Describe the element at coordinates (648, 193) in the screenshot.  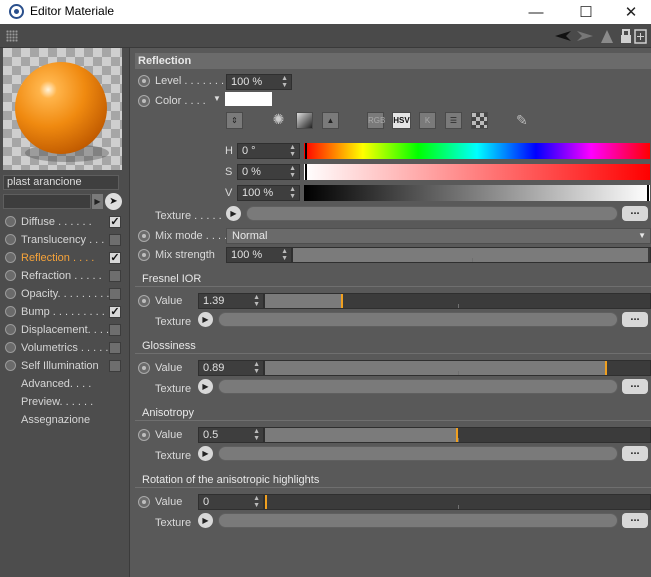
I see `value-marker` at that location.